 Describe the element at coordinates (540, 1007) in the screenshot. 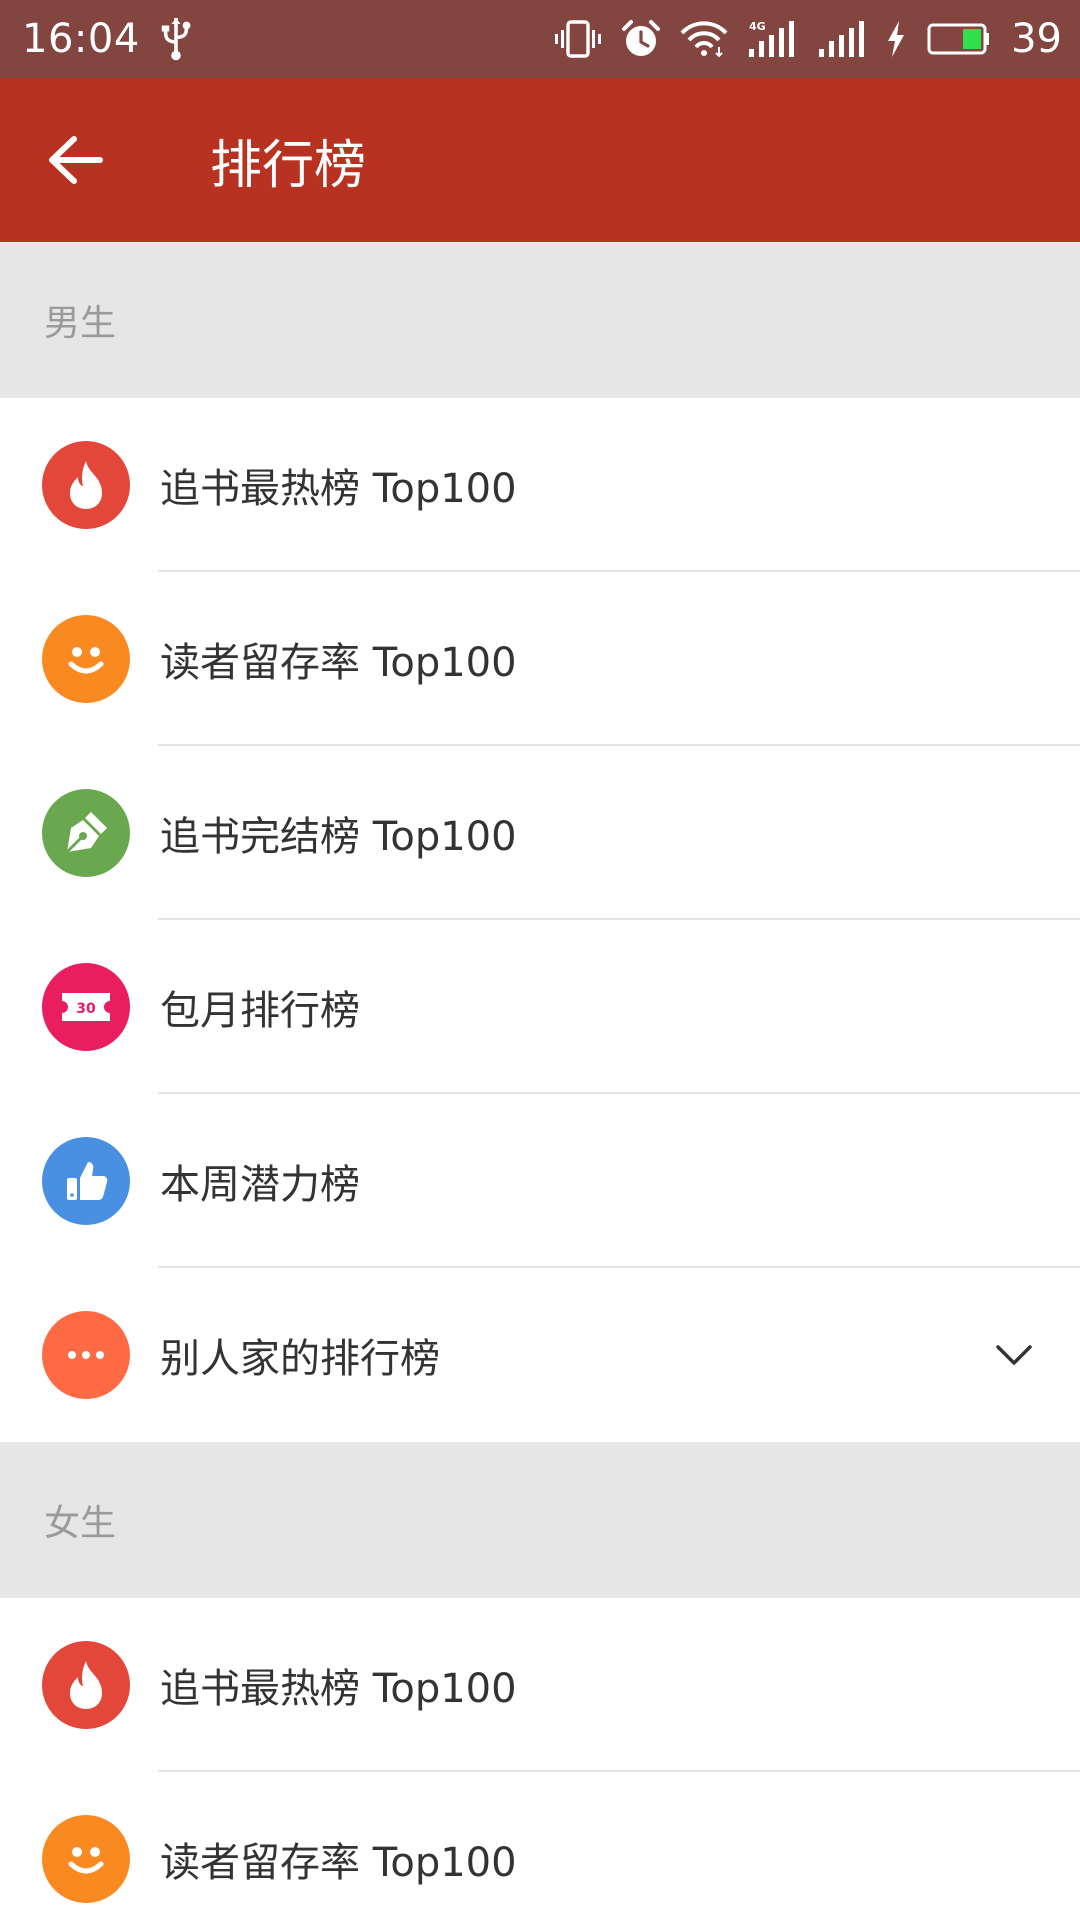

I see `ranking-item-monthly: 30 包月排行榜` at that location.